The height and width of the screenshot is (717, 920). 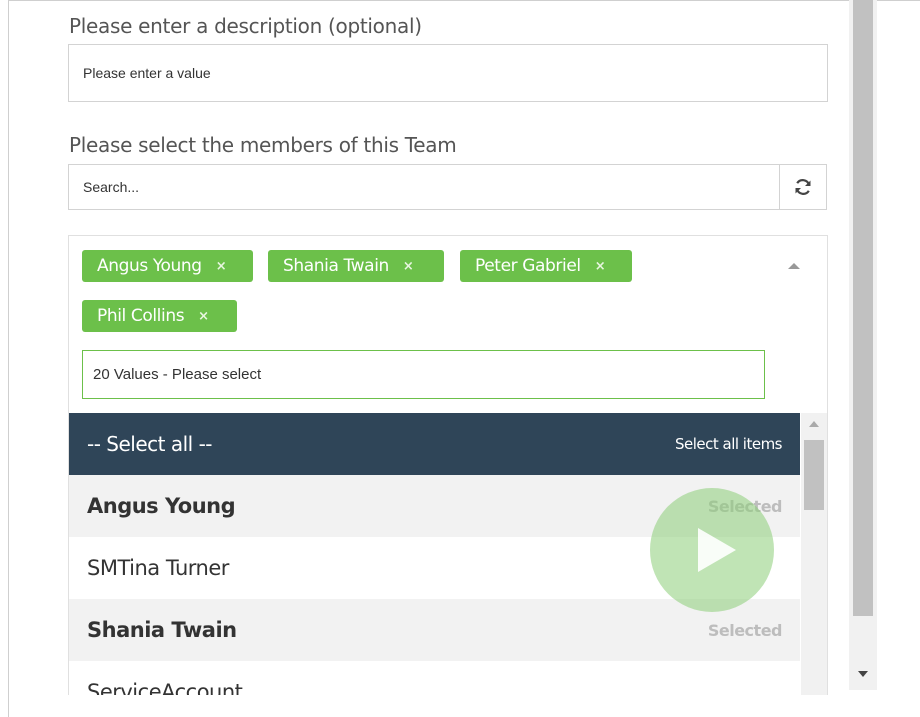 What do you see at coordinates (448, 73) in the screenshot?
I see `description-input: Please enter a value` at bounding box center [448, 73].